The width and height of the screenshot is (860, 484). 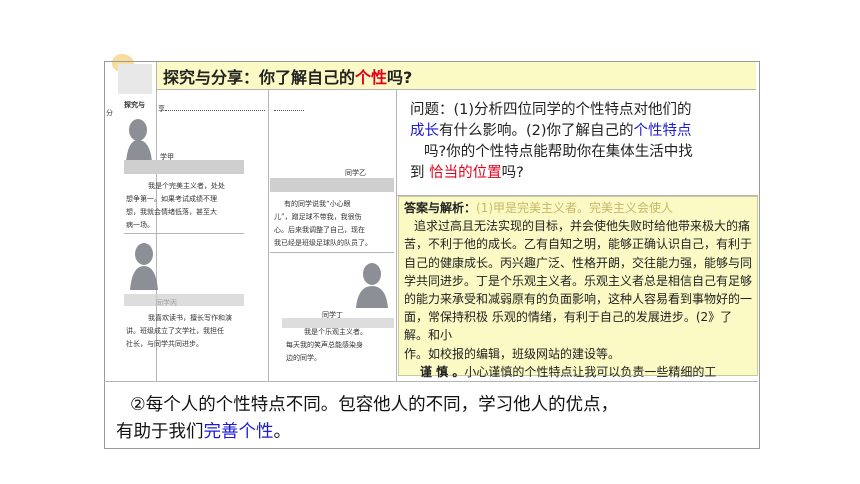 I want to click on panel-label: 探究与, so click(x=134, y=104).